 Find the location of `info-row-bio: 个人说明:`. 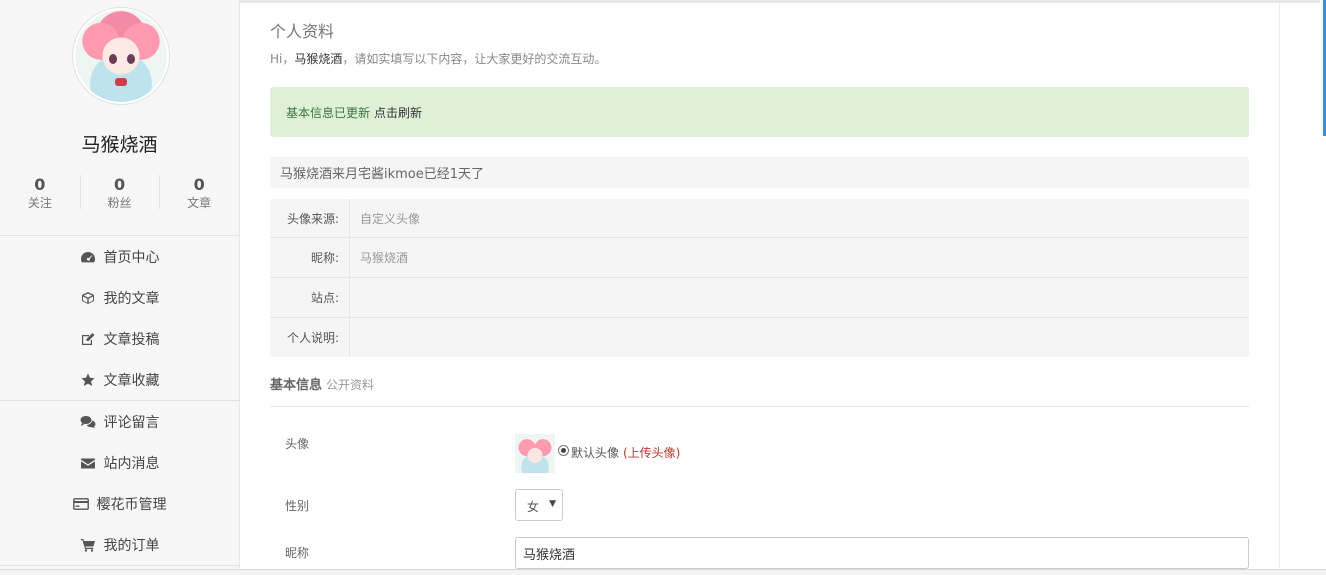

info-row-bio: 个人说明: is located at coordinates (759, 337).